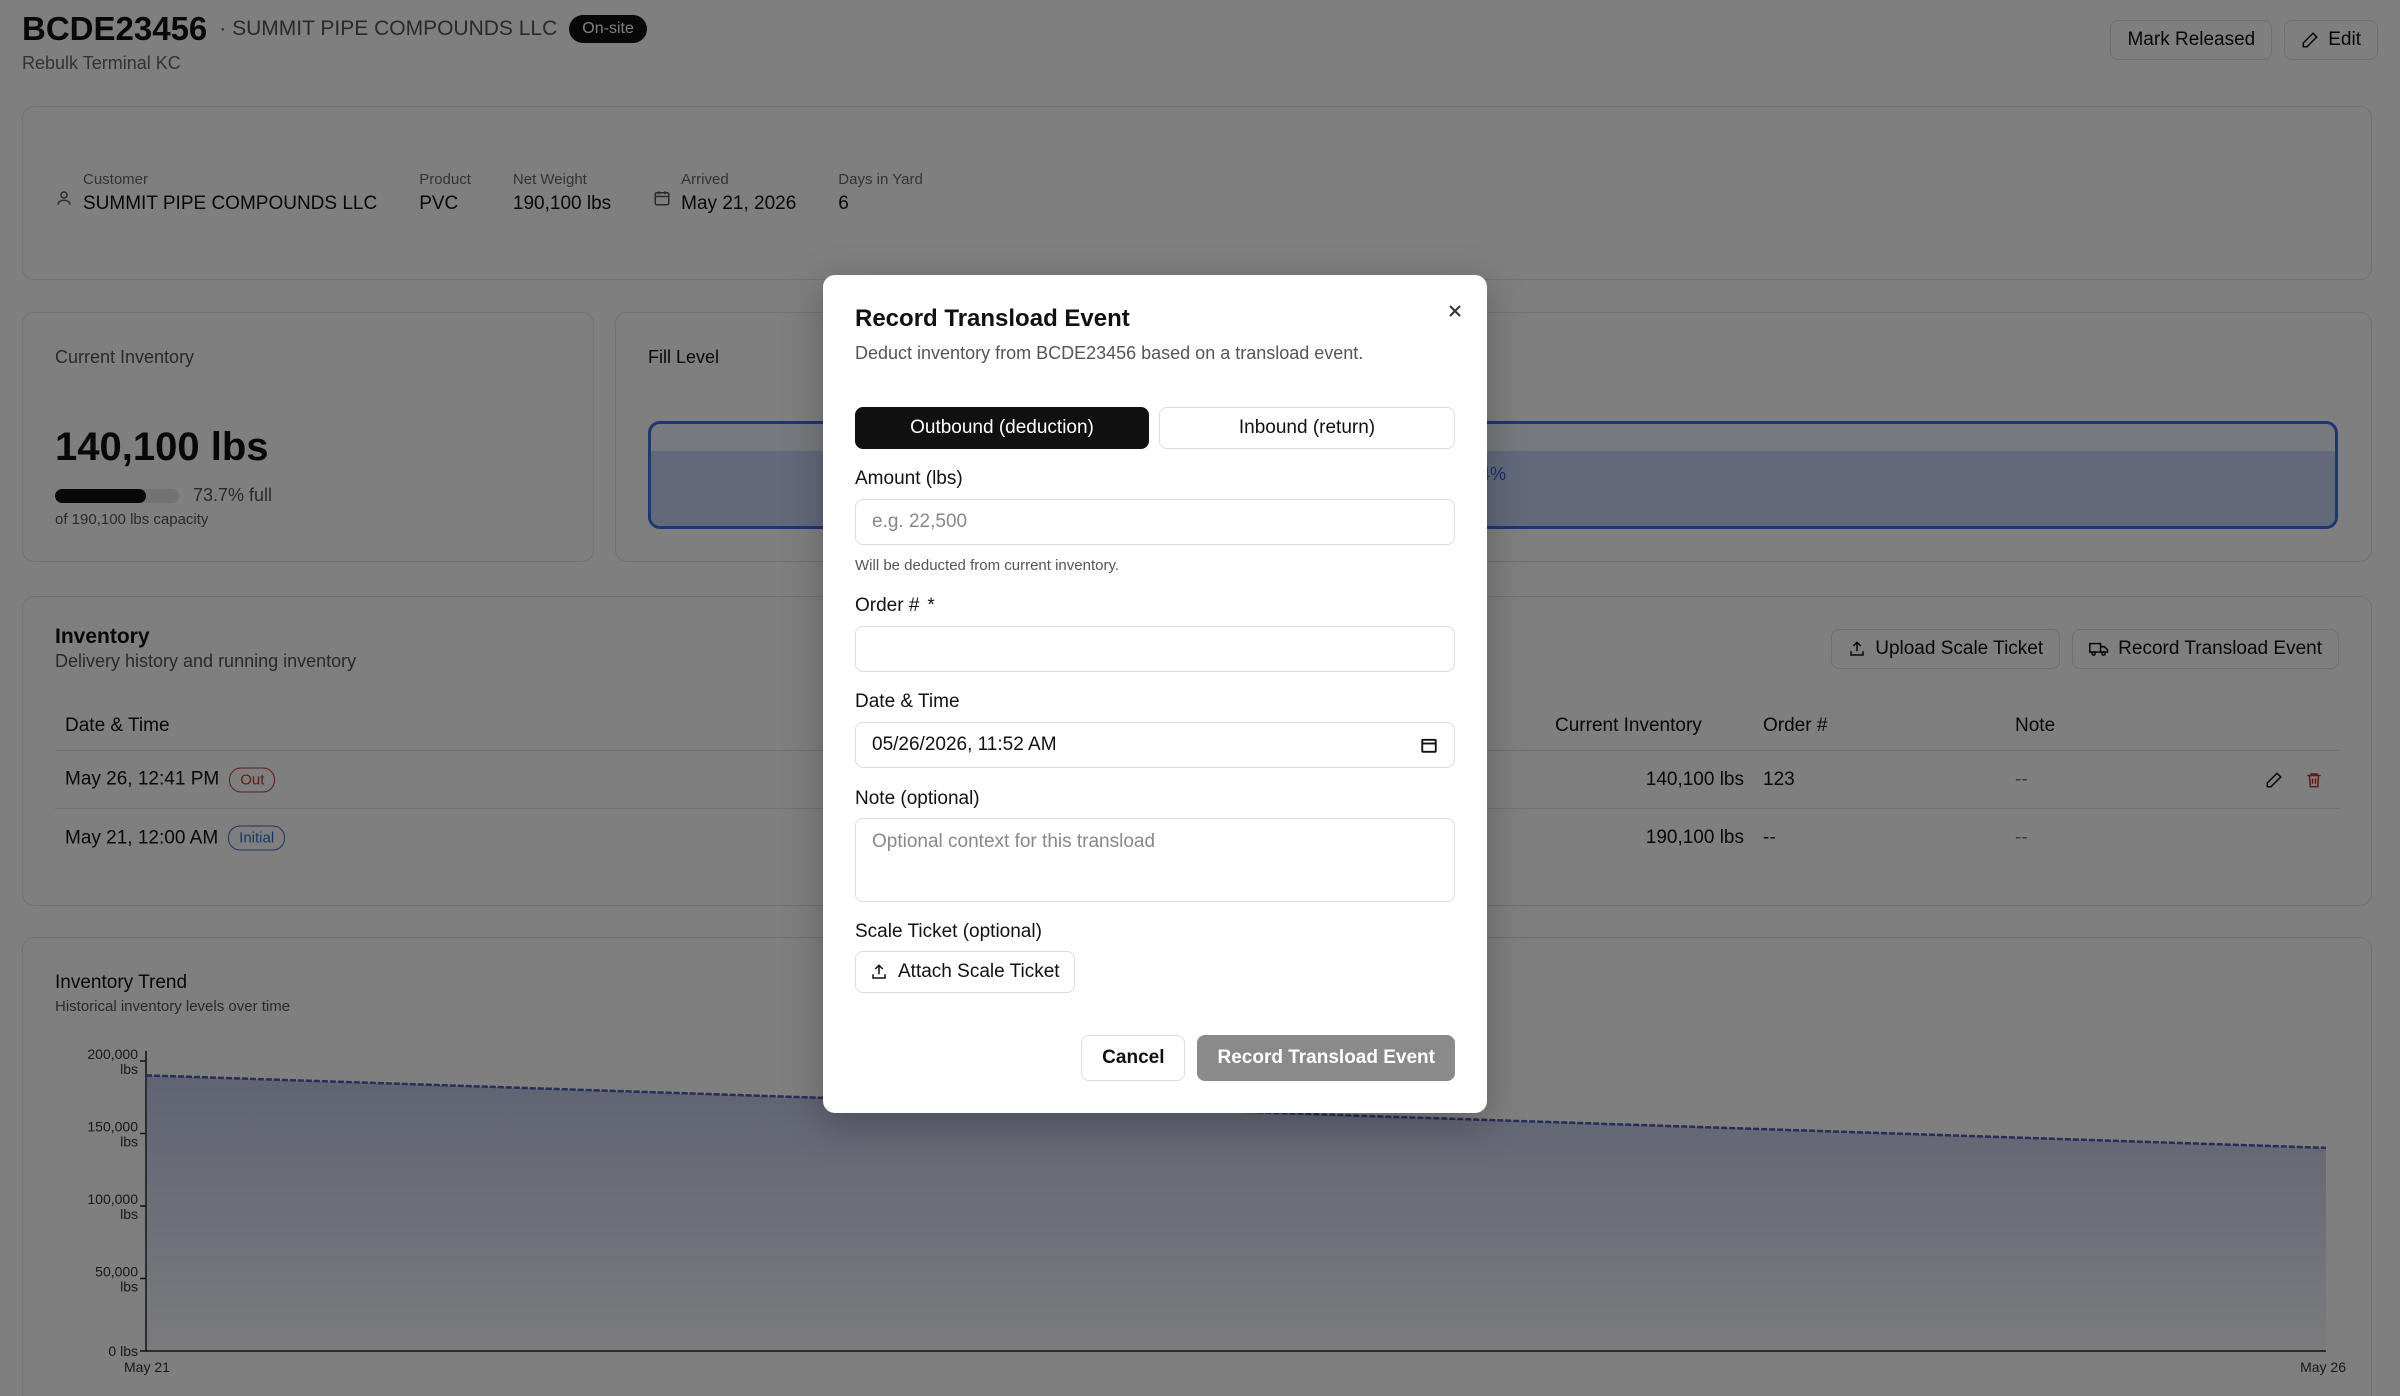  I want to click on order-label-text: Order #, so click(887, 605).